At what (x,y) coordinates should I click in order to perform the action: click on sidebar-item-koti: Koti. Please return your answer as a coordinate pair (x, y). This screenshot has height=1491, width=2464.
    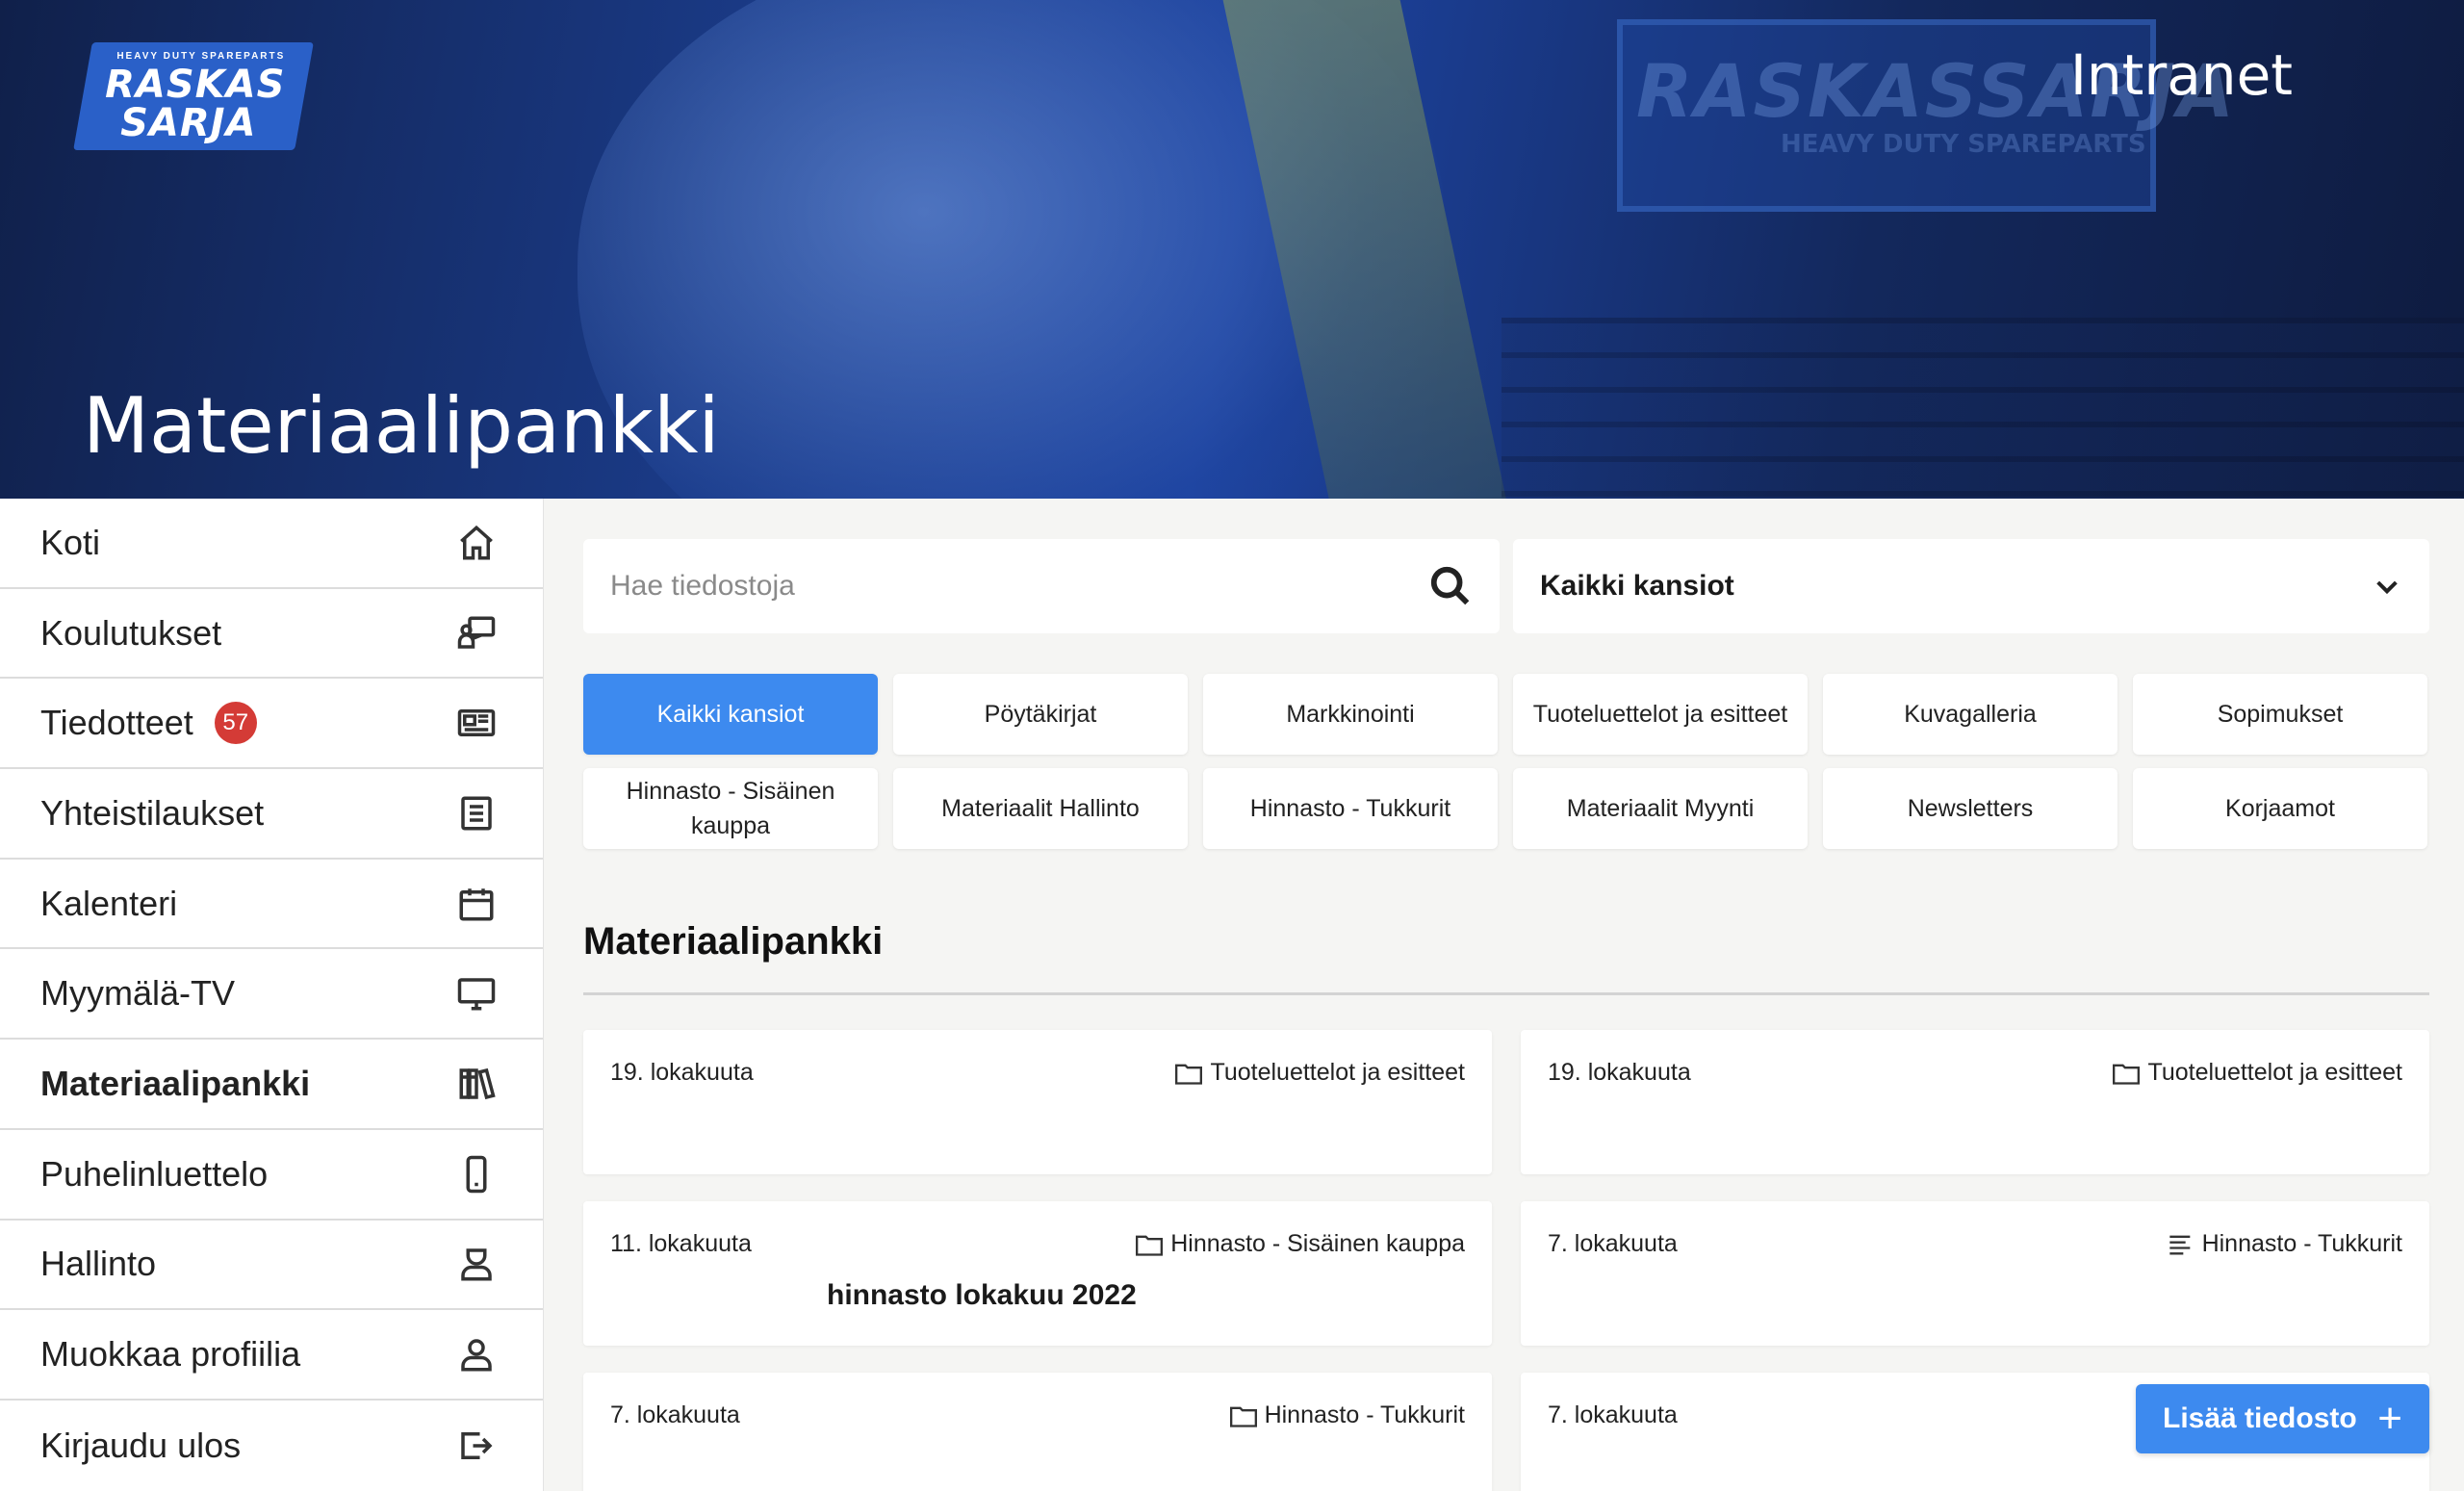
    Looking at the image, I should click on (271, 544).